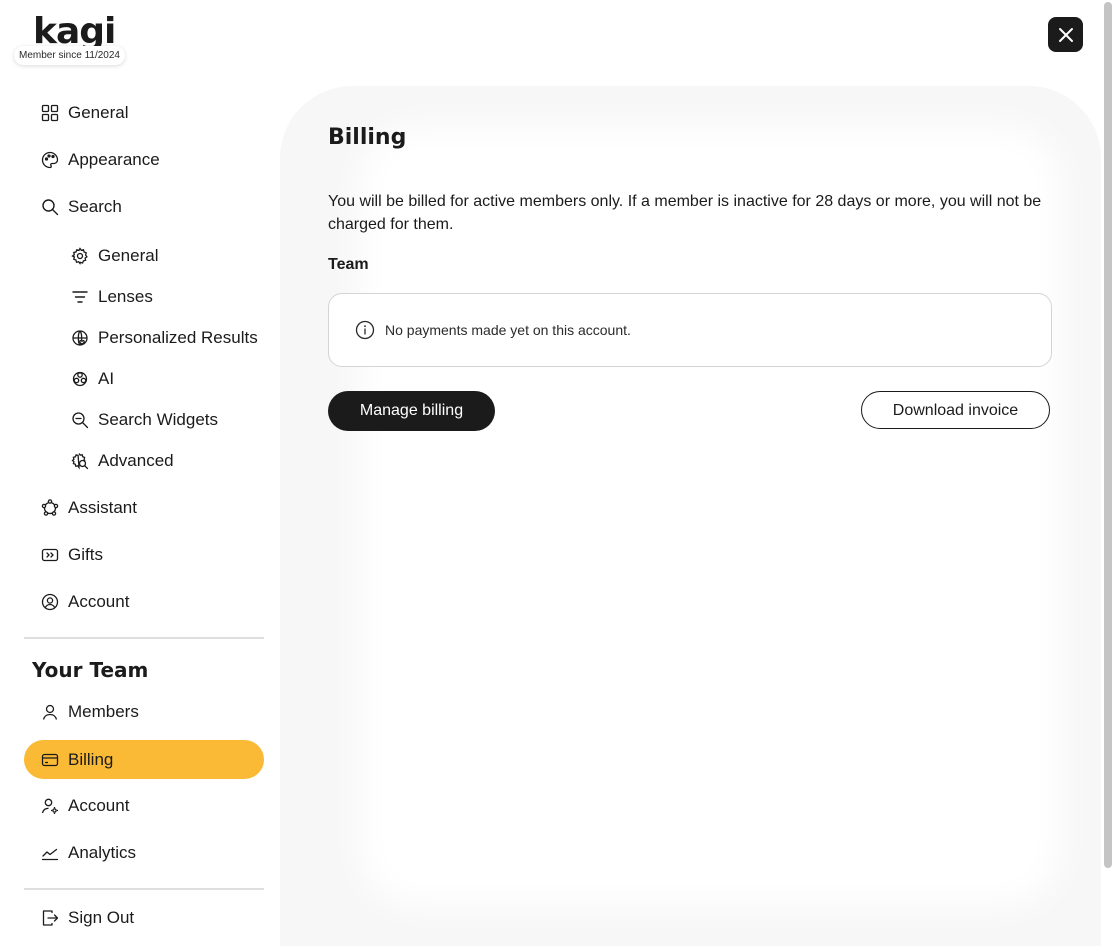  What do you see at coordinates (144, 917) in the screenshot?
I see `sign-out-button: Sign Out` at bounding box center [144, 917].